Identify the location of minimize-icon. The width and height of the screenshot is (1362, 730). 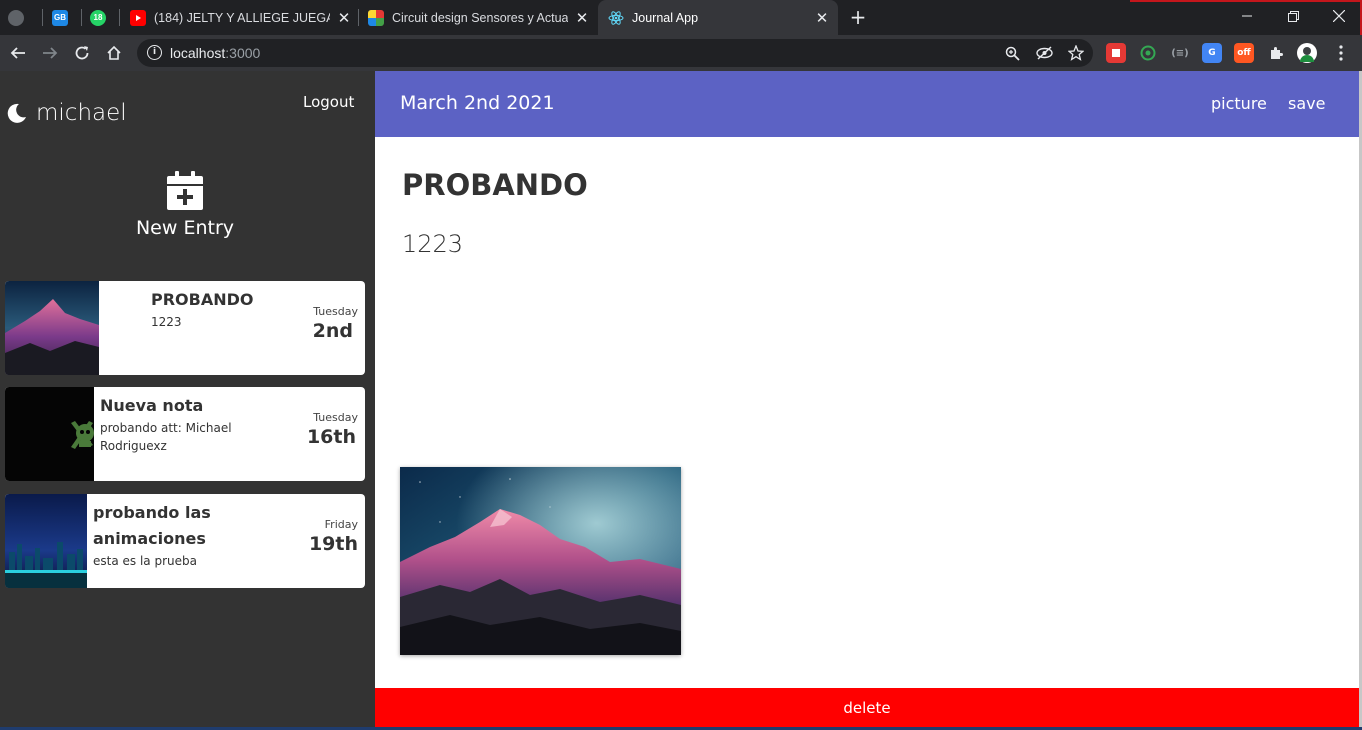
(1247, 16).